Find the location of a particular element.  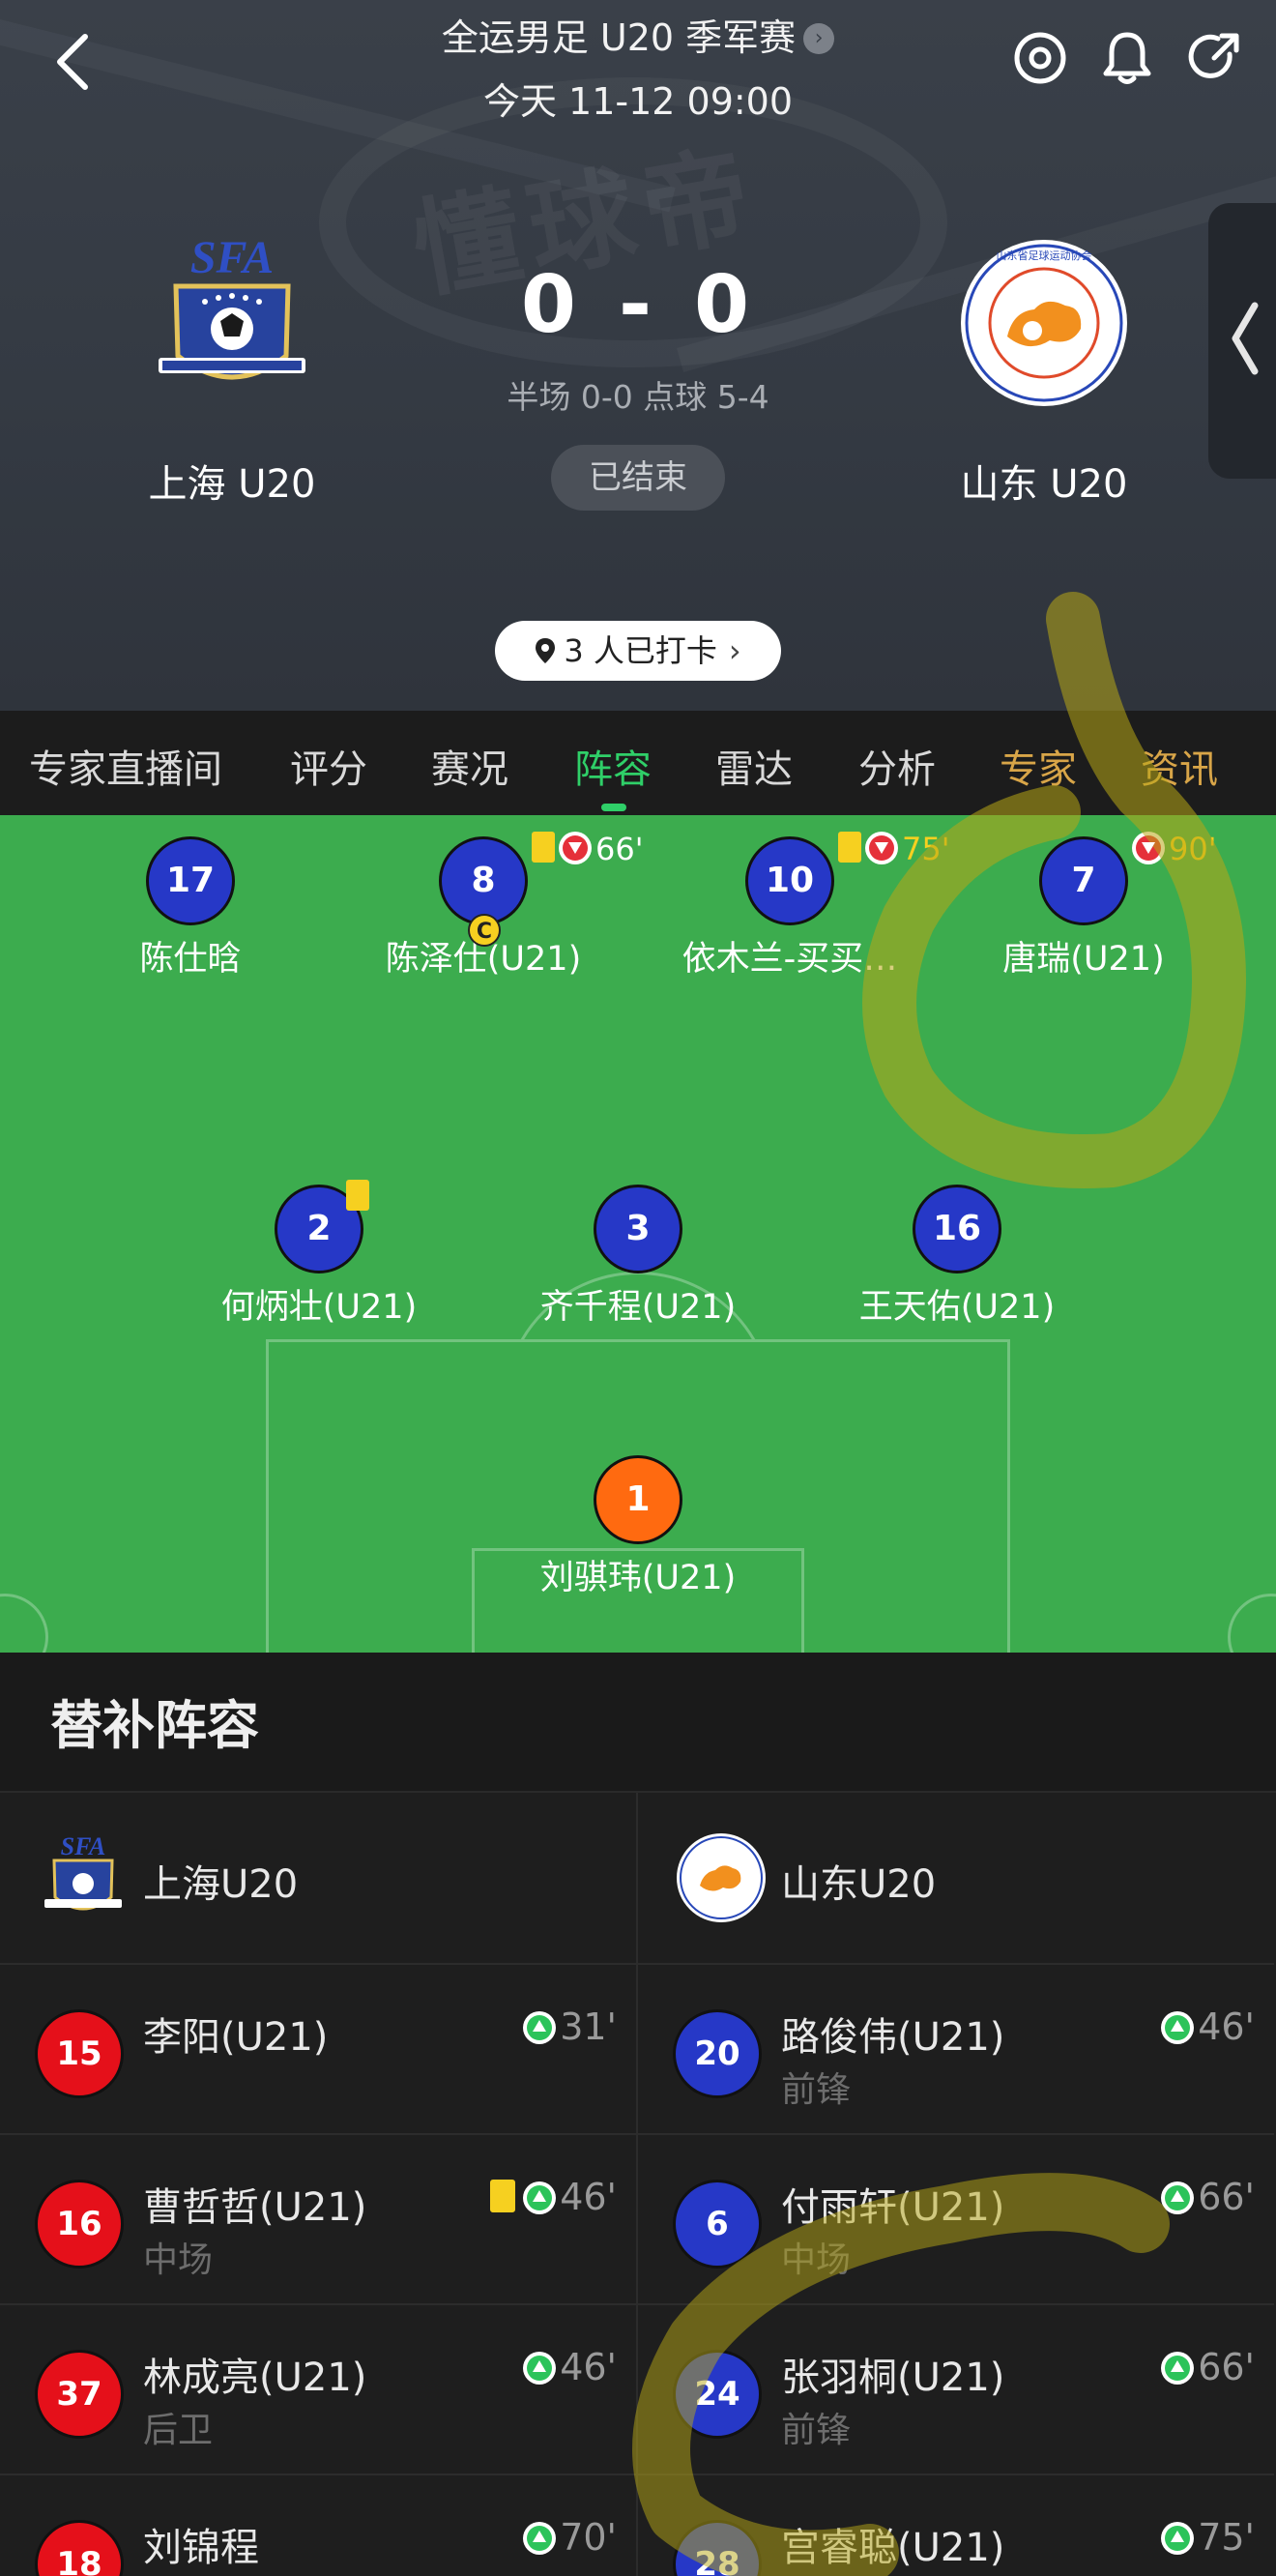

player-number: 28 is located at coordinates (718, 2548).